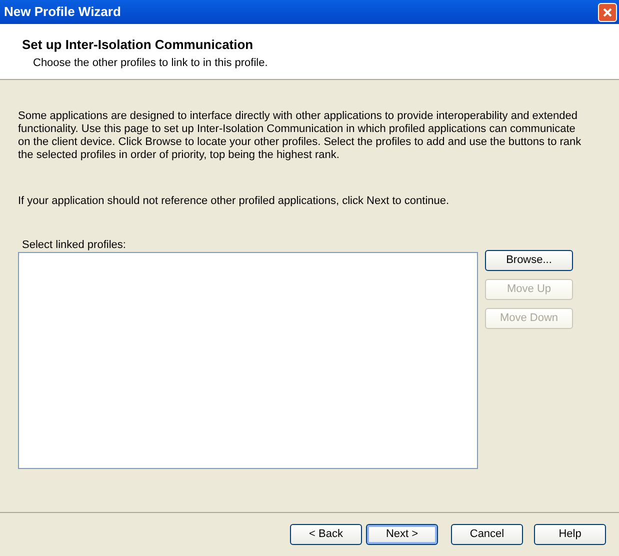  What do you see at coordinates (570, 534) in the screenshot?
I see `wizard-button: Help` at bounding box center [570, 534].